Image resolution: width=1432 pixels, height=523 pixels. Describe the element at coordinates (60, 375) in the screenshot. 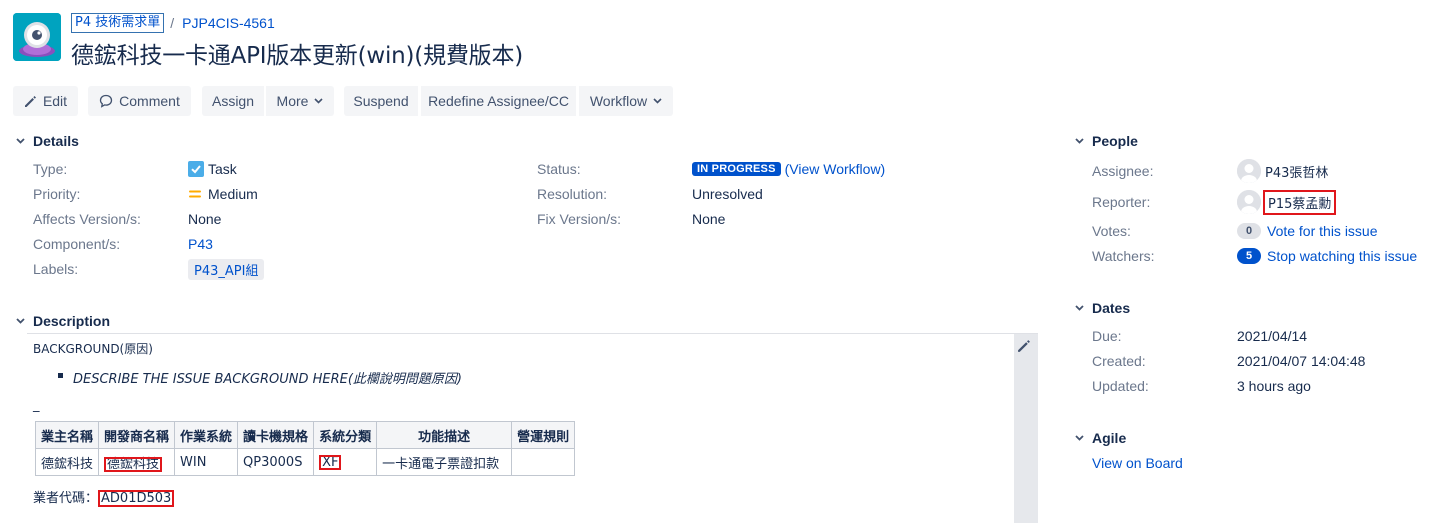

I see `bullet-marker` at that location.